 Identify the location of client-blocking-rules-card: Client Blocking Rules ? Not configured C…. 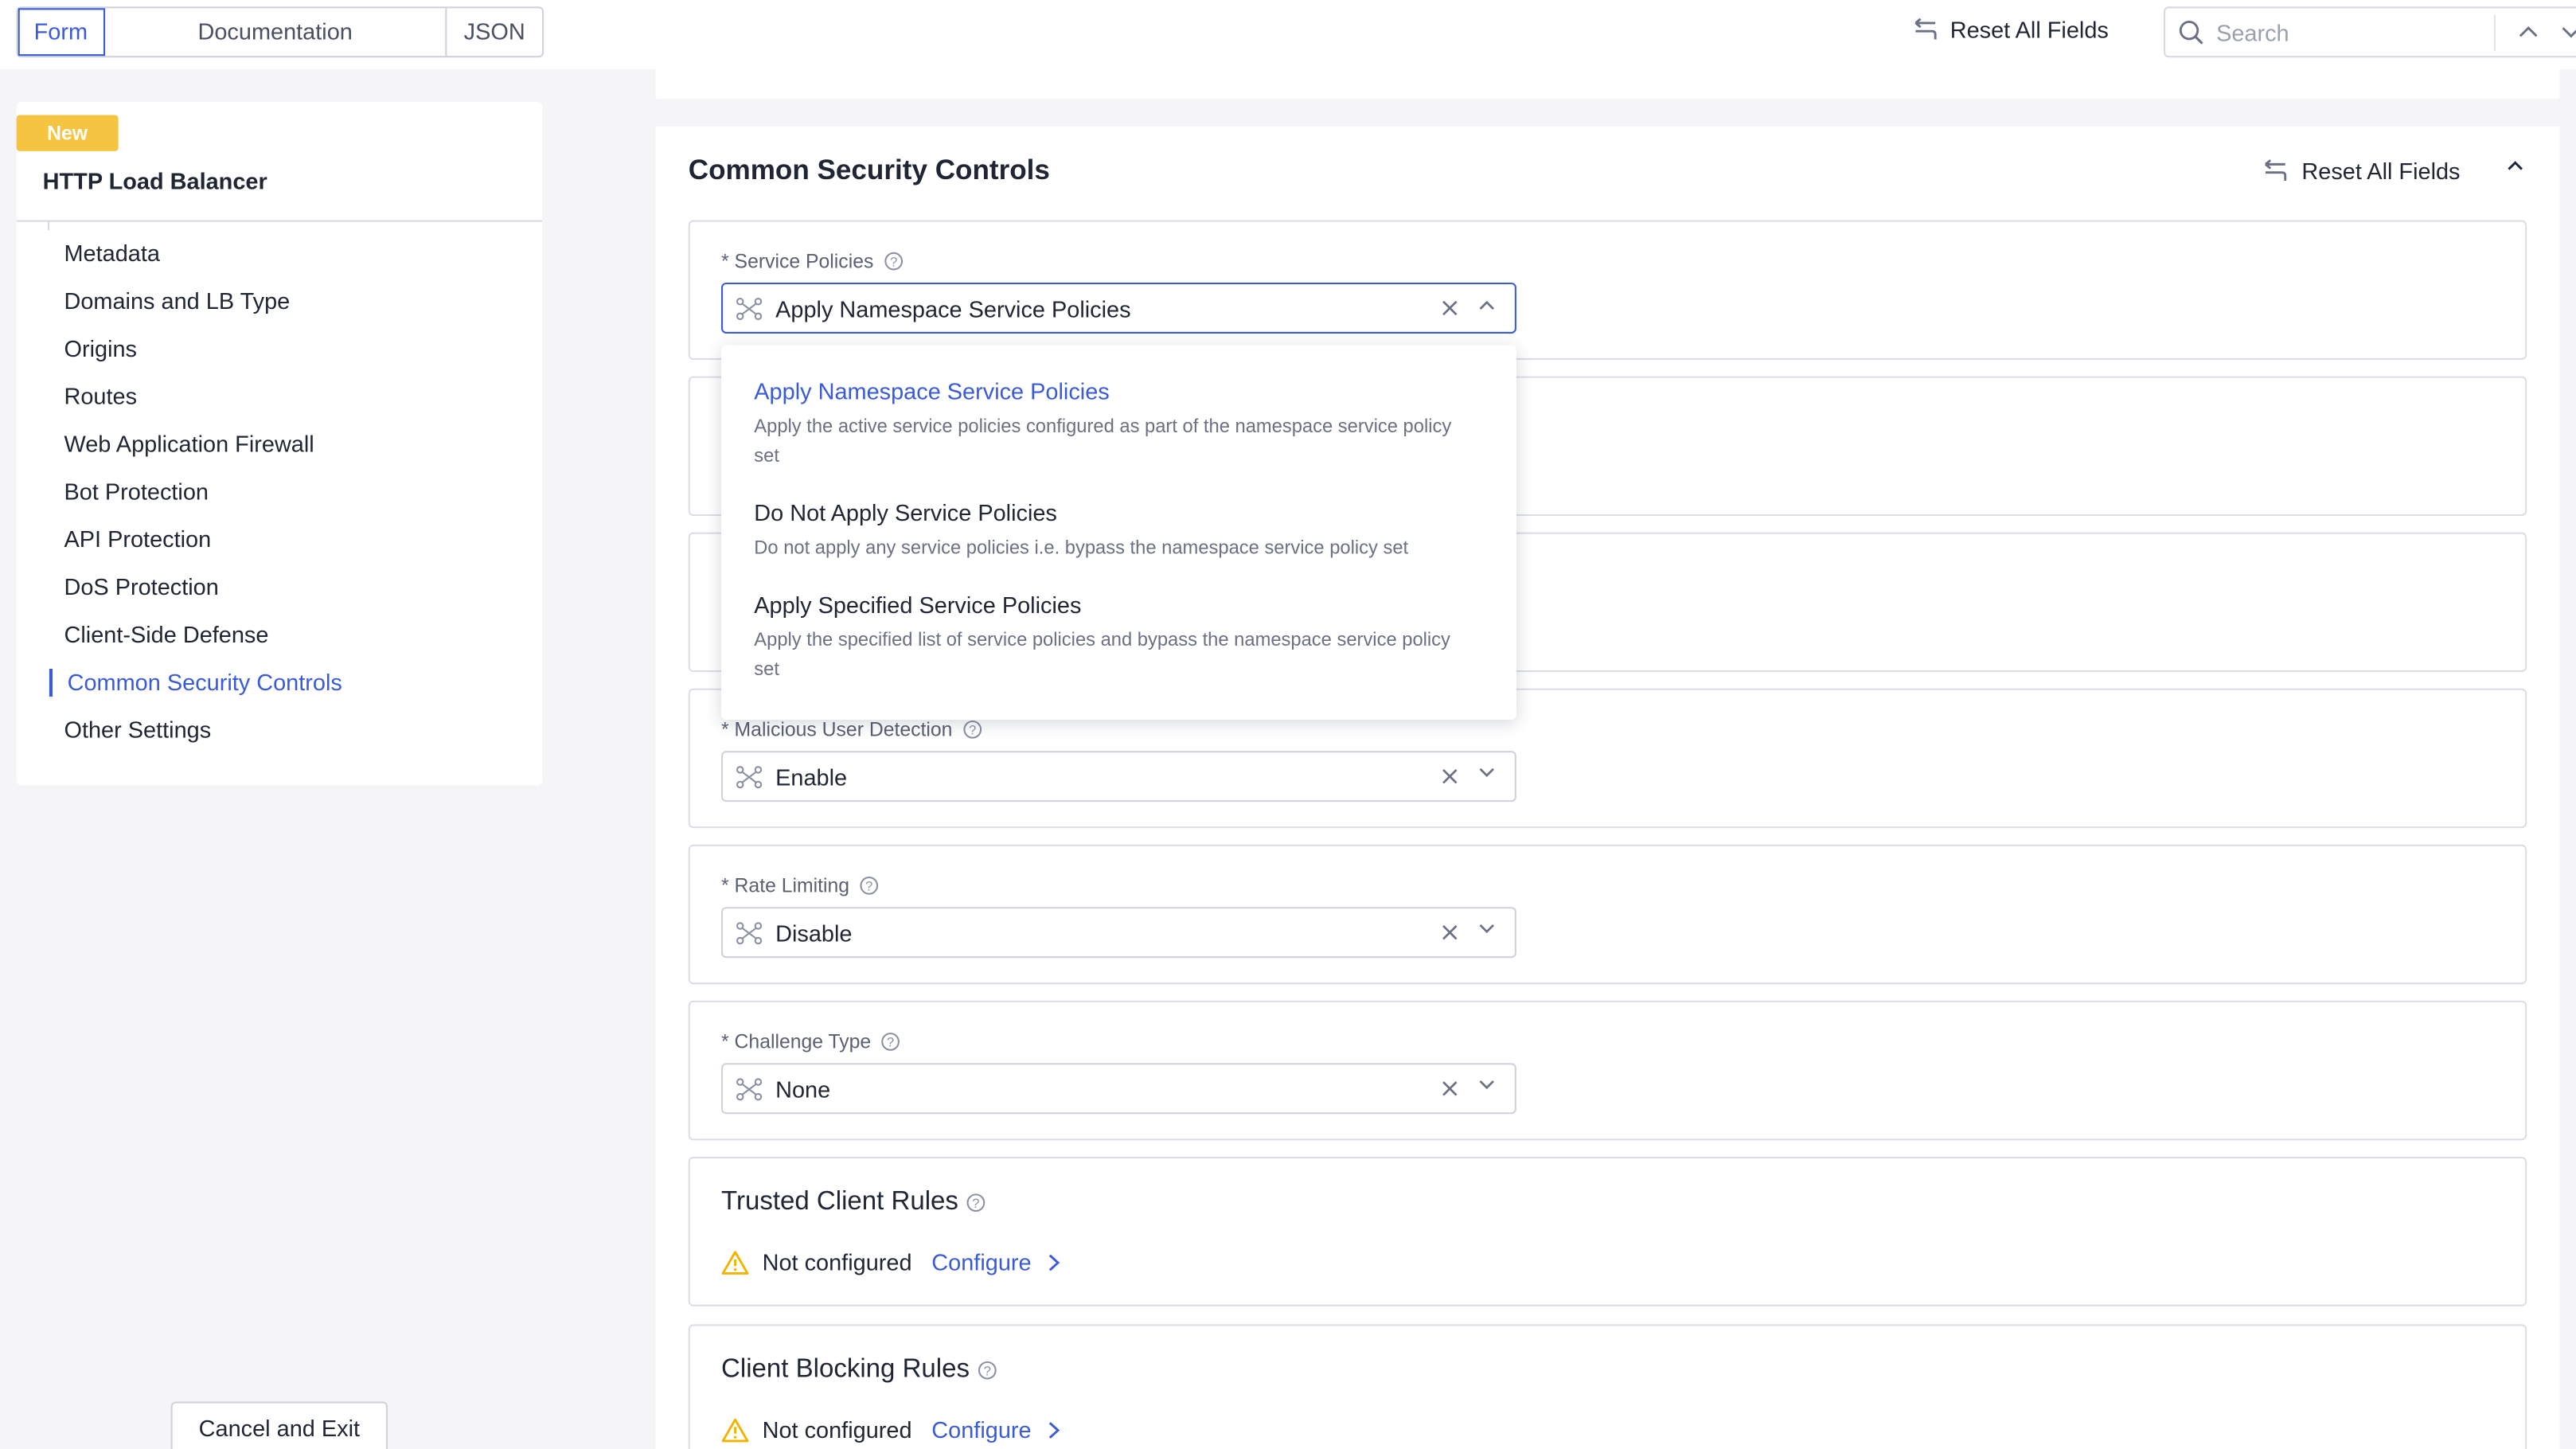
(1607, 1386).